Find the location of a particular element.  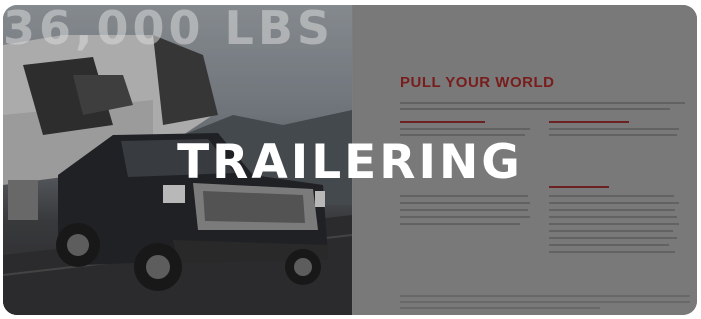

category-headline: TRAILERING is located at coordinates (350, 162).